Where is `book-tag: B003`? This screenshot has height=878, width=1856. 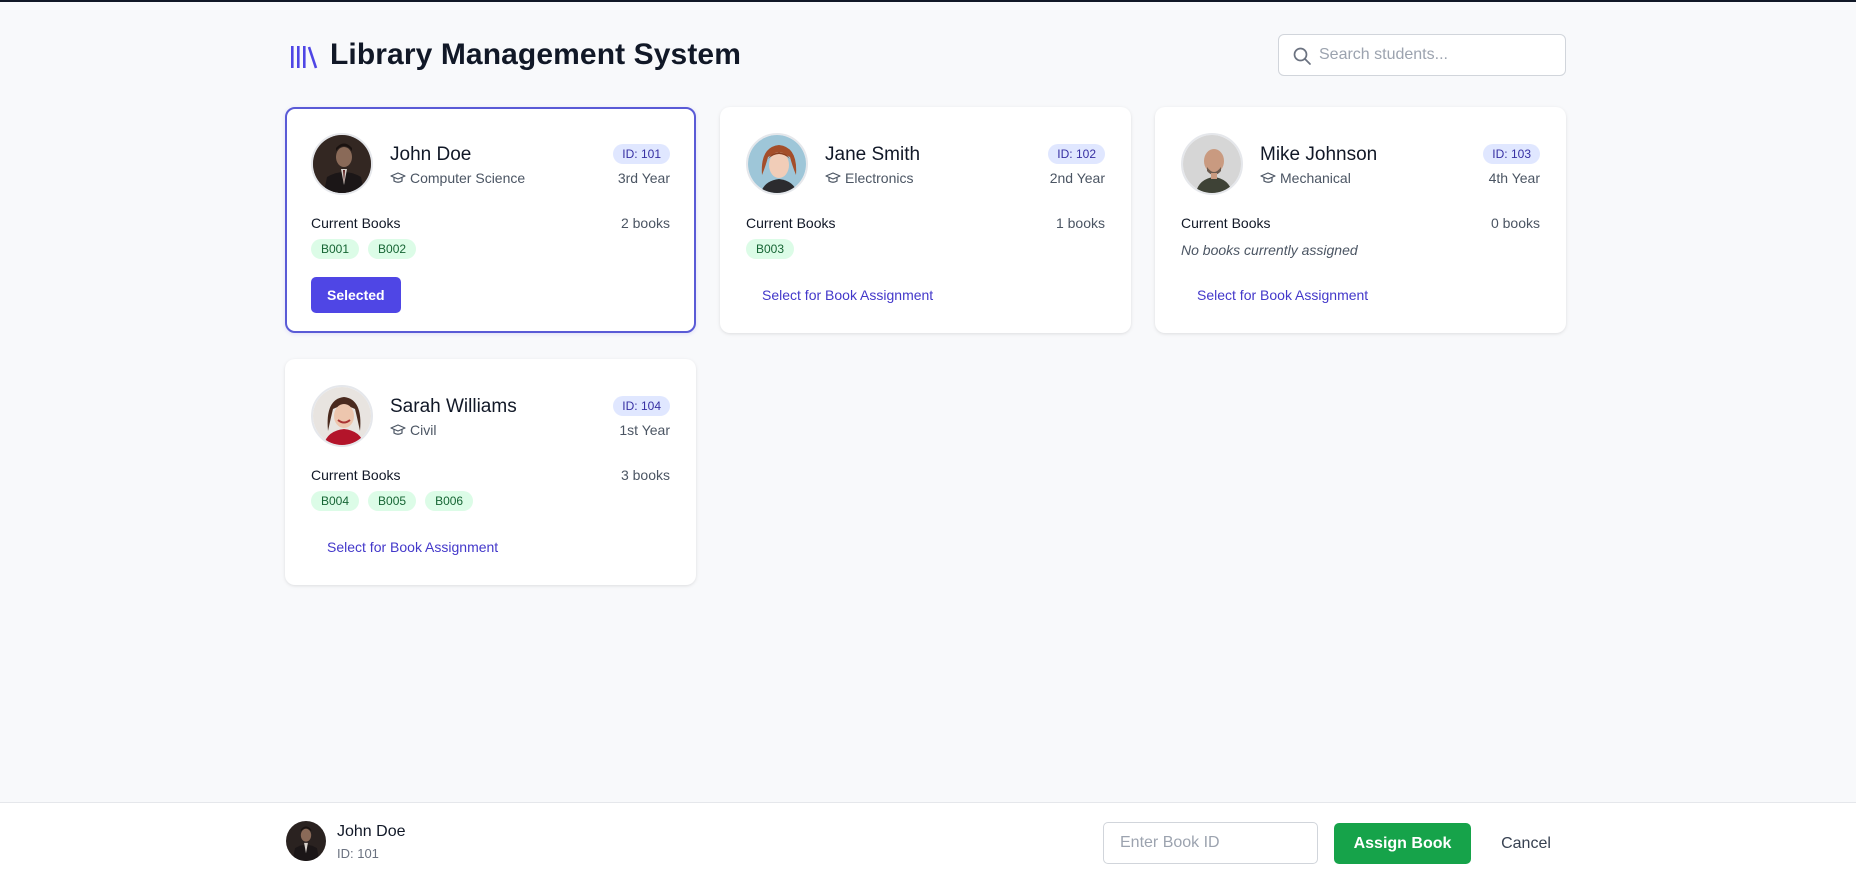
book-tag: B003 is located at coordinates (770, 249).